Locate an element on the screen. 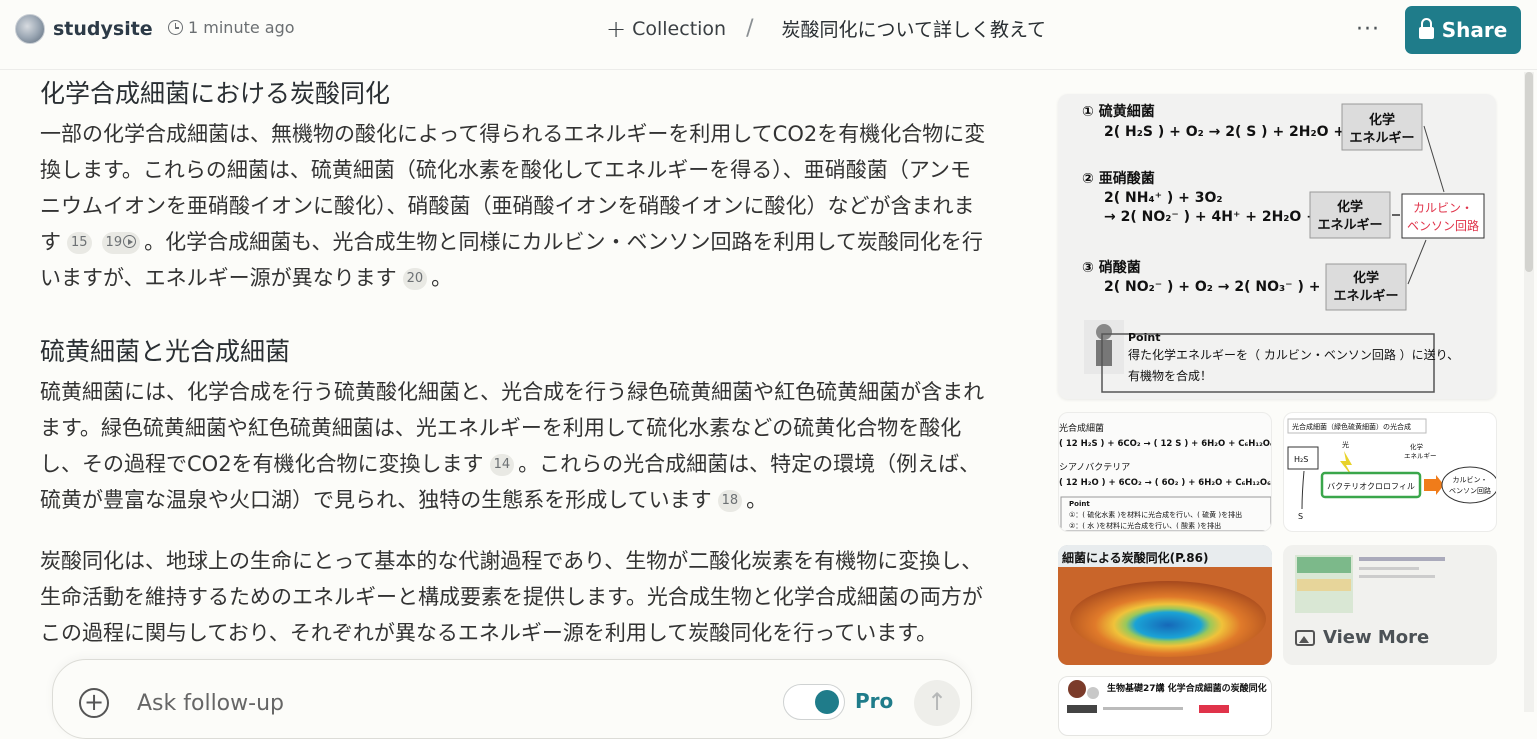 Image resolution: width=1537 pixels, height=739 pixels. section-heading-sulfur-bacteria: 硫黄細菌と光合成細菌 is located at coordinates (165, 351).